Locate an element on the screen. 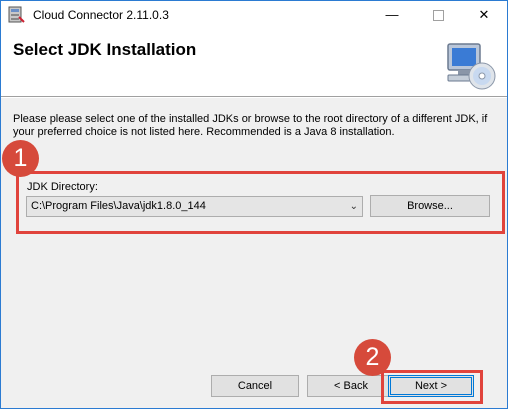 The width and height of the screenshot is (508, 409). close-icon: ✕ is located at coordinates (484, 14).